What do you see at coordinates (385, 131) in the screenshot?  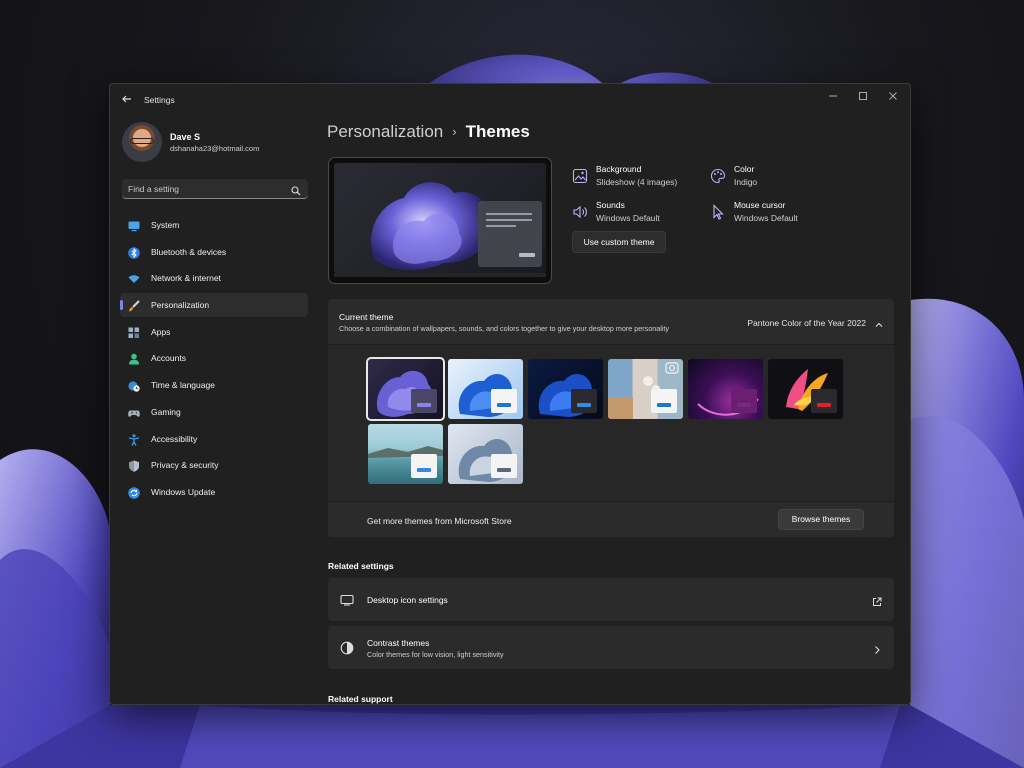 I see `breadcrumb-parent: Personalization` at bounding box center [385, 131].